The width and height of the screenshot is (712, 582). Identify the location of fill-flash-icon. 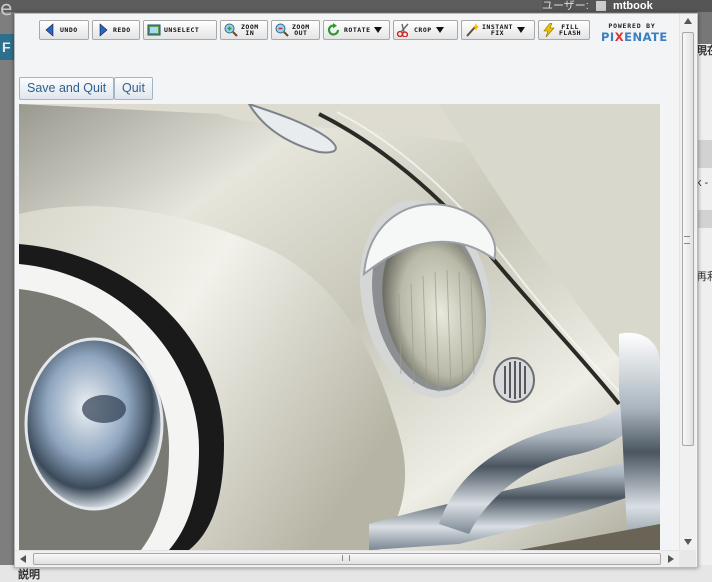
(549, 30).